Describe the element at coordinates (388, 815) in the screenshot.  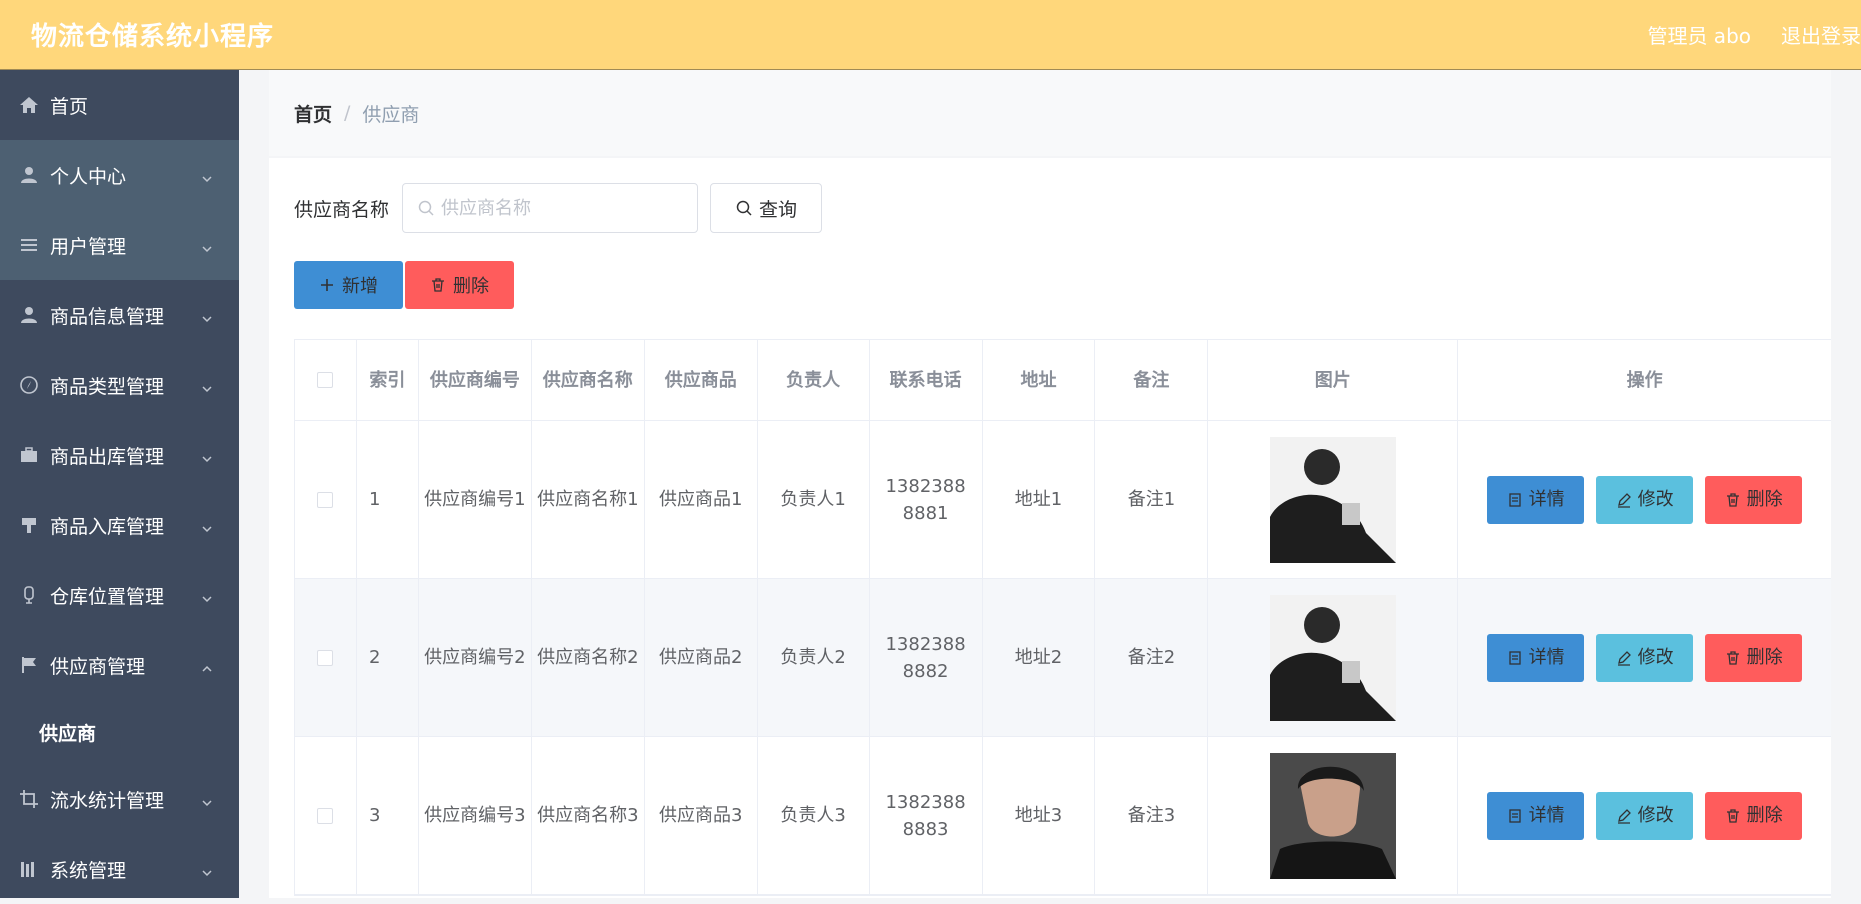
I see `cell-index: 3` at that location.